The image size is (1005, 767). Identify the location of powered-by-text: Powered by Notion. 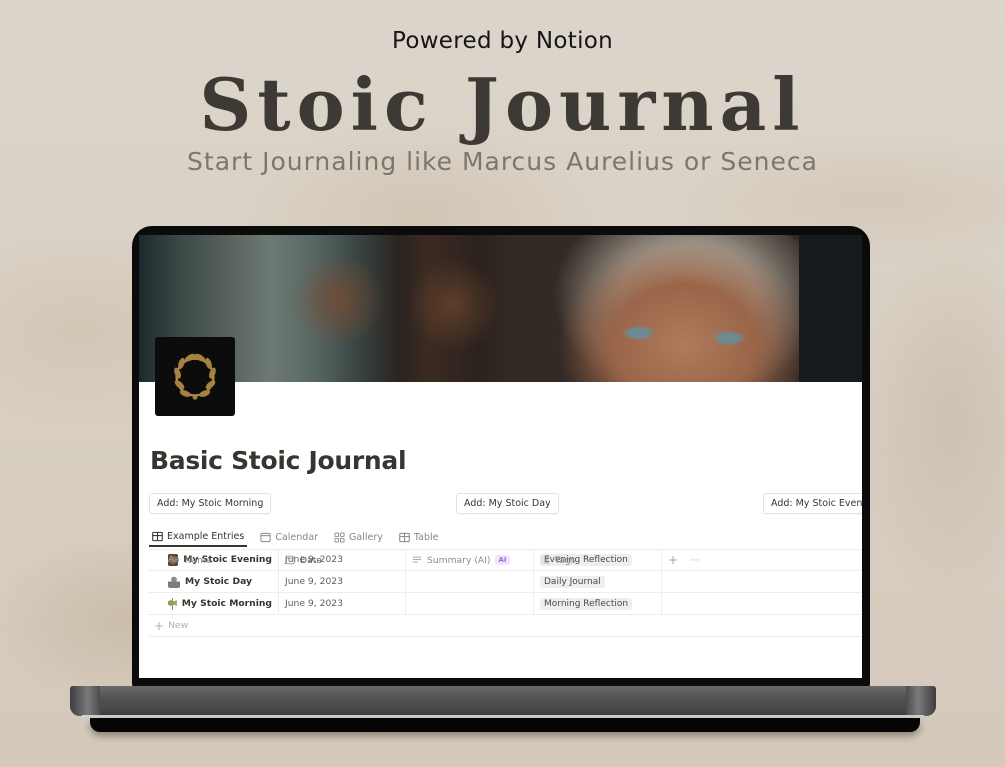
(502, 41).